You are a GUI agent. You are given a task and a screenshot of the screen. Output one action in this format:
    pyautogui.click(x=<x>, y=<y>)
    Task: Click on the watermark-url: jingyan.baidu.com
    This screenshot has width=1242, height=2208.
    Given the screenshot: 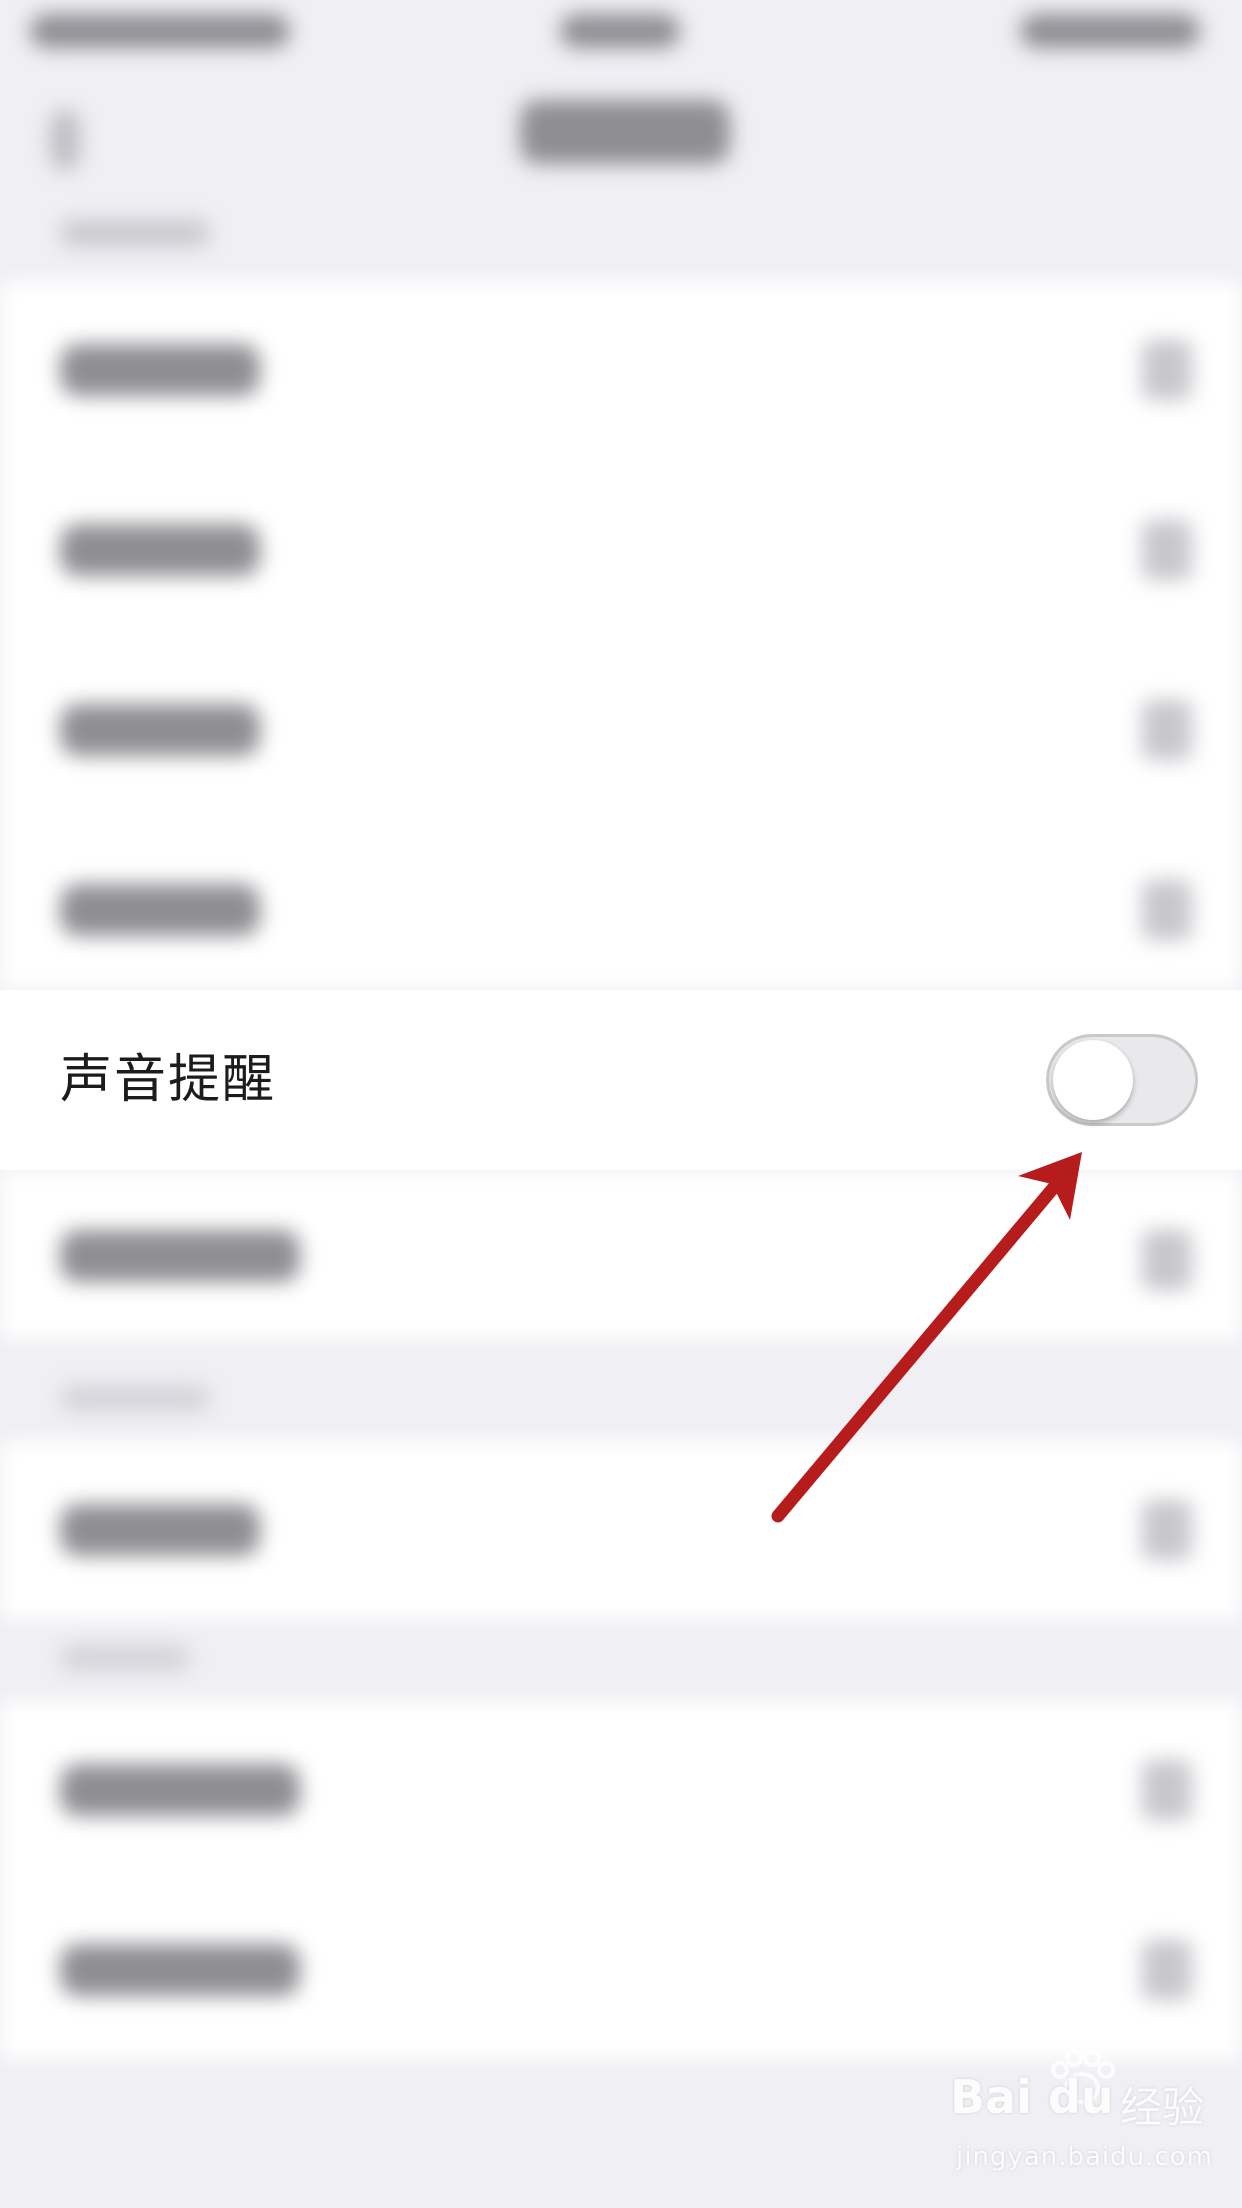 What is the action you would take?
    pyautogui.click(x=1084, y=2157)
    